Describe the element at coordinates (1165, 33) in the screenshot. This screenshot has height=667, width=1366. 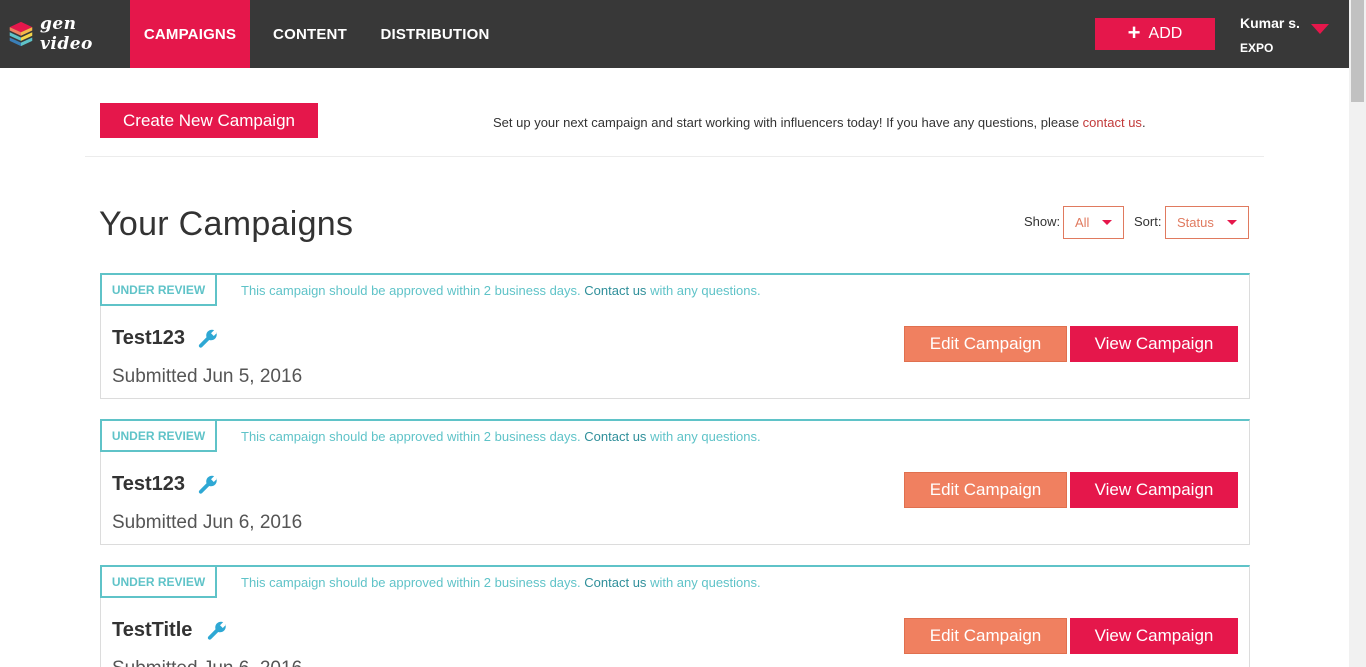
I see `add-button-label: ADD` at that location.